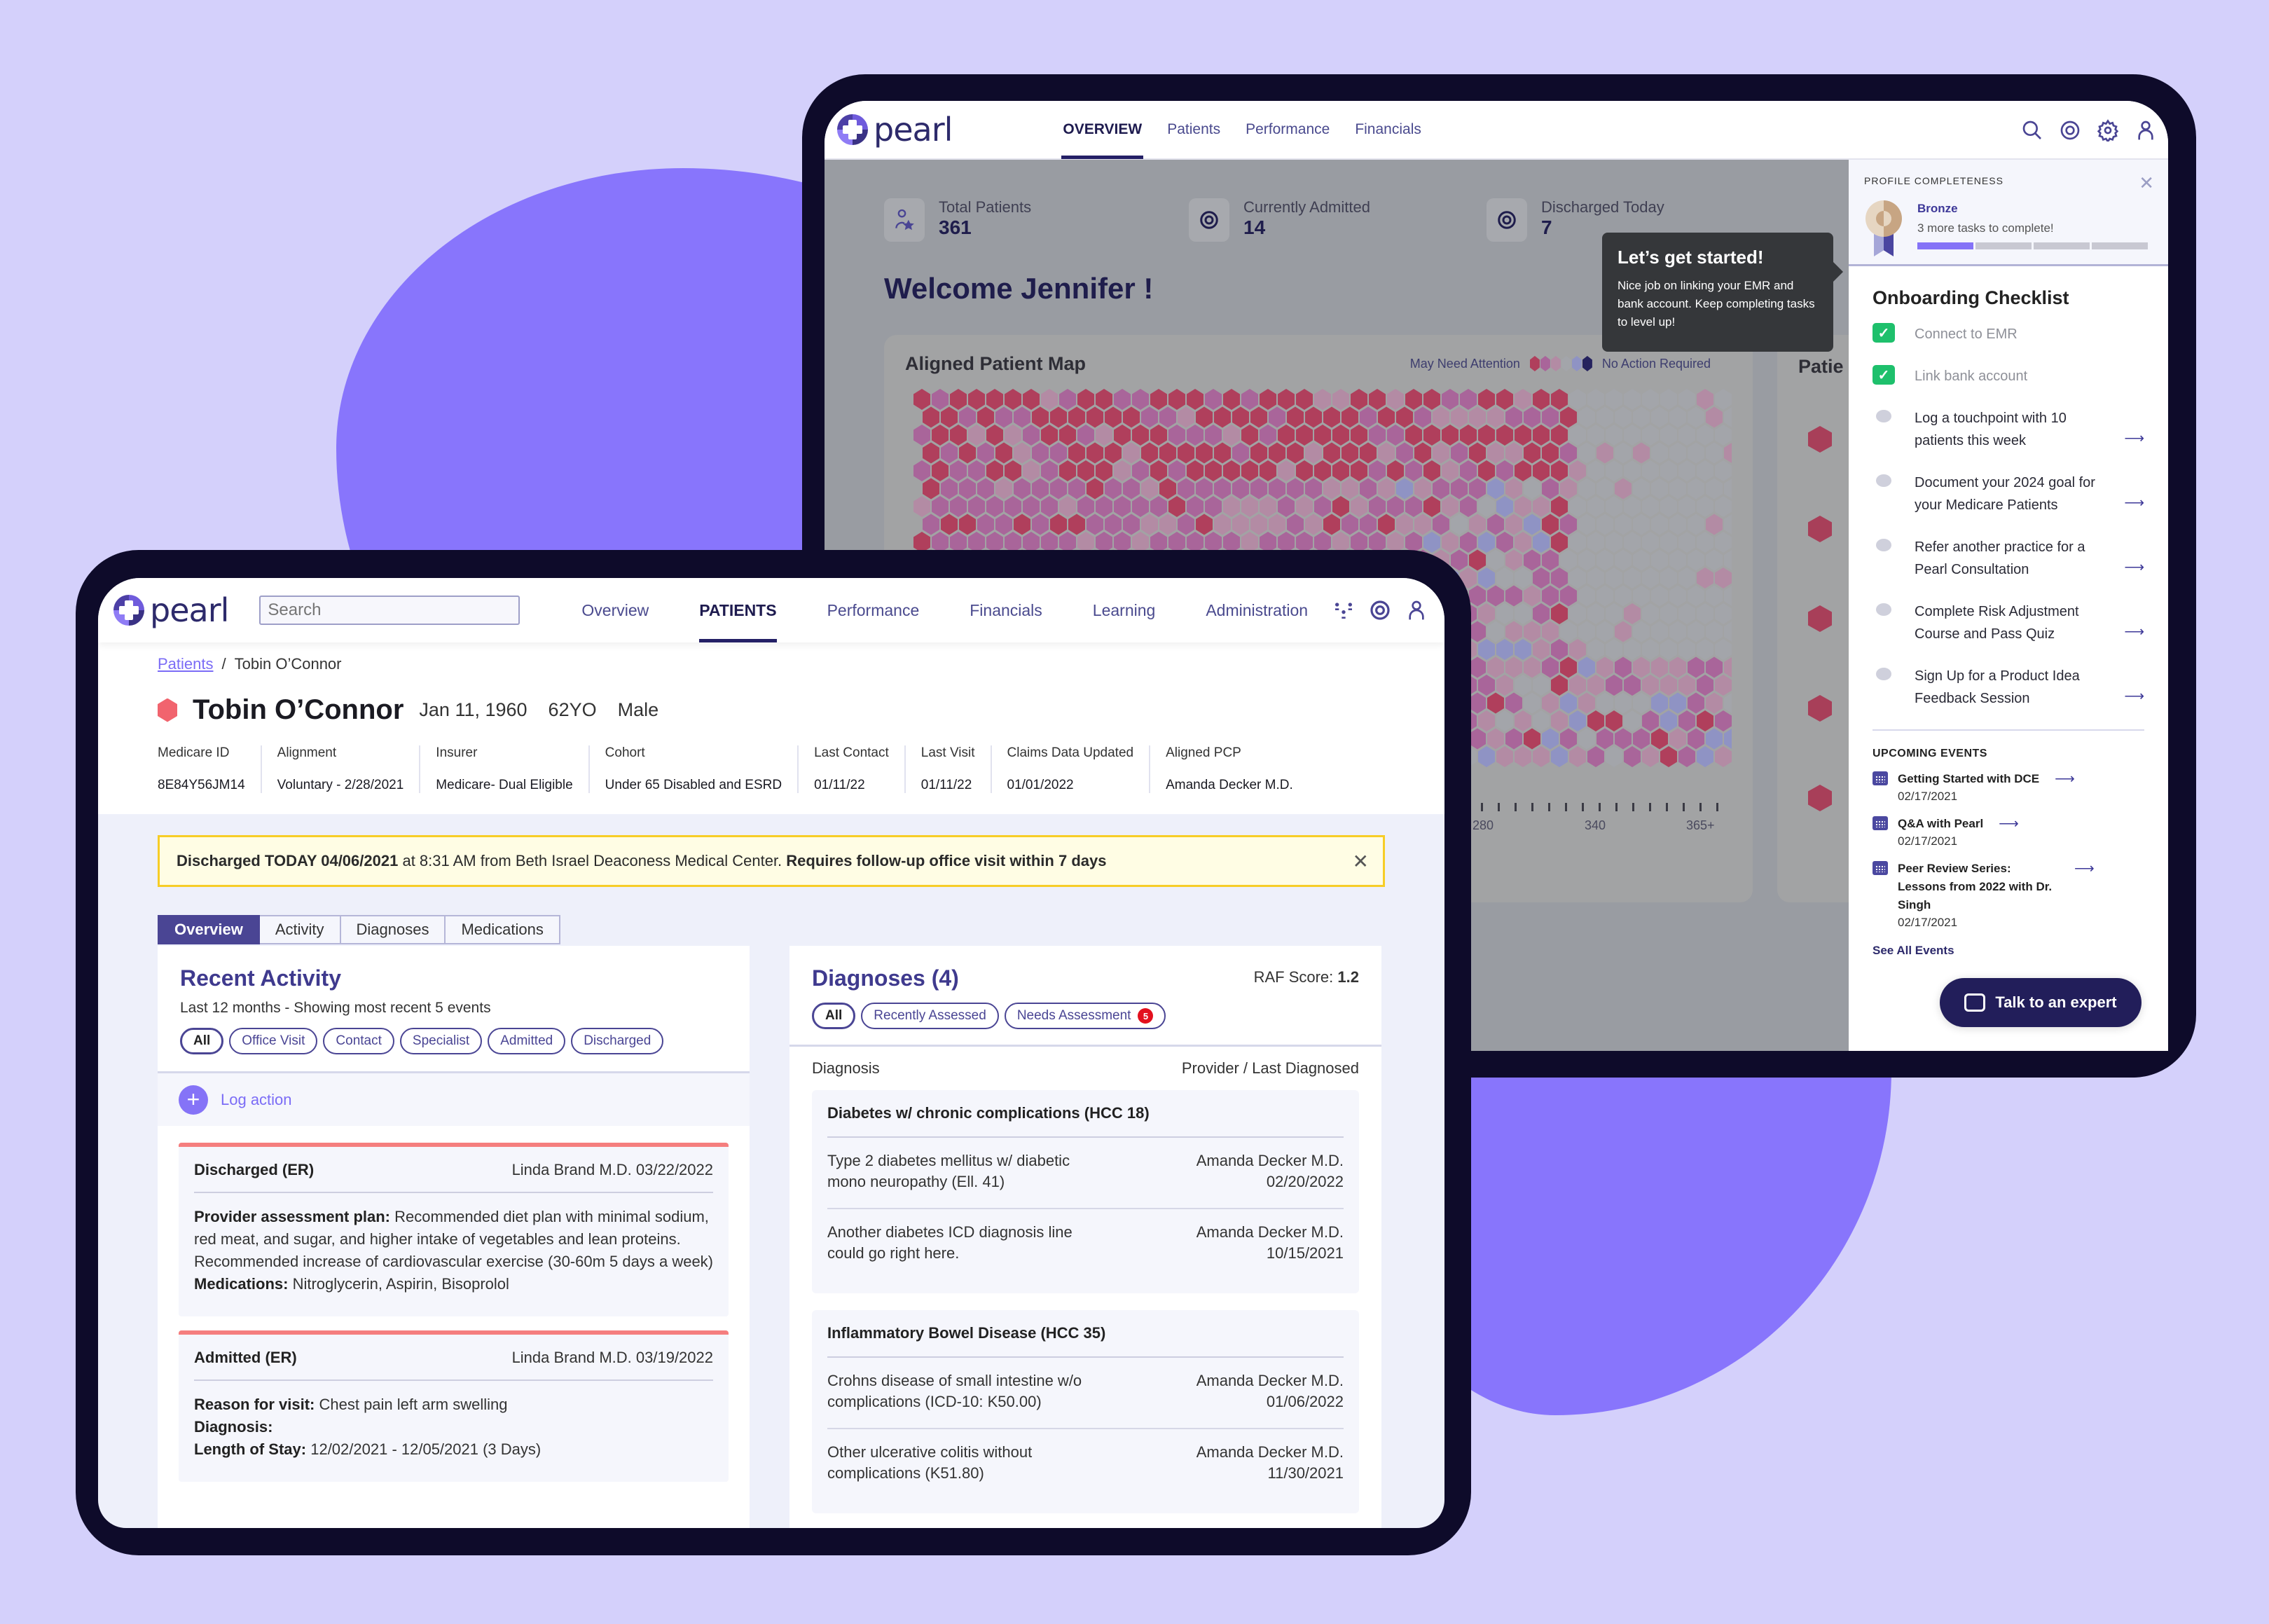  Describe the element at coordinates (186, 664) in the screenshot. I see `breadcrumb-patients-link: Patients` at that location.